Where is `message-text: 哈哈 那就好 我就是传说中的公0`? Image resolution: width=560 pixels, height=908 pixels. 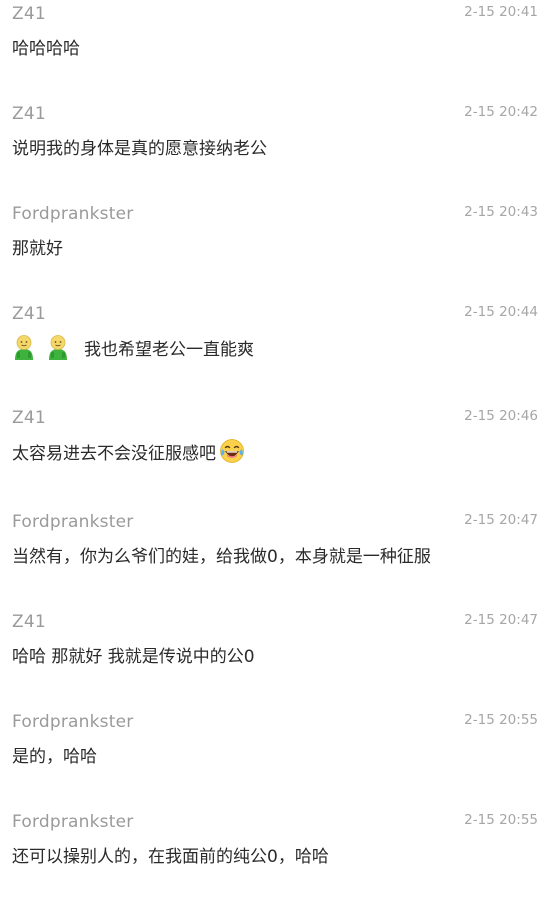 message-text: 哈哈 那就好 我就是传说中的公0 is located at coordinates (133, 654).